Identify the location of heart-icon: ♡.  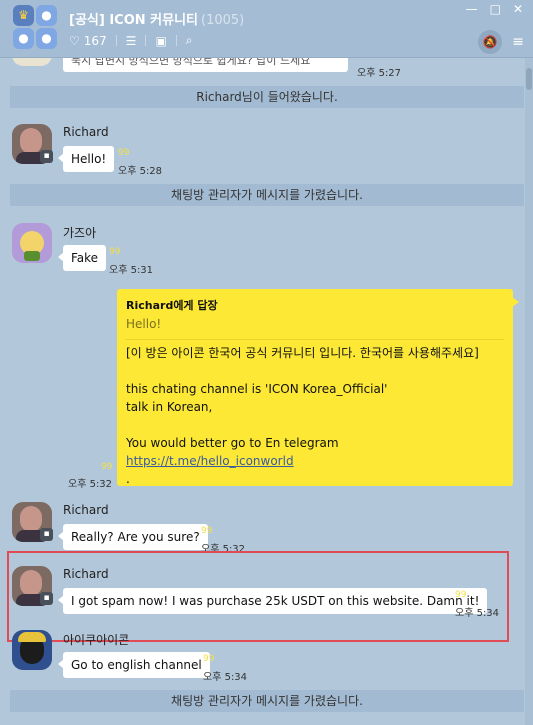
(74, 41).